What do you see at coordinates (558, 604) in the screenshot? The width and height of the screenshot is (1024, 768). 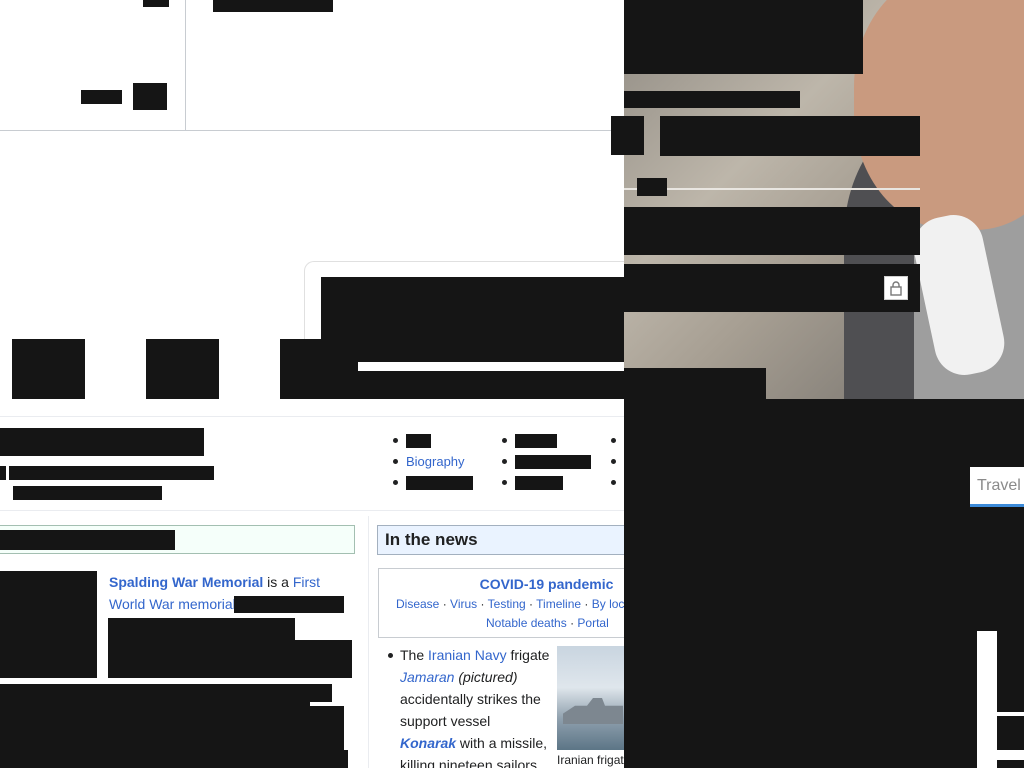 I see `covid-link-timeline: Timeline` at bounding box center [558, 604].